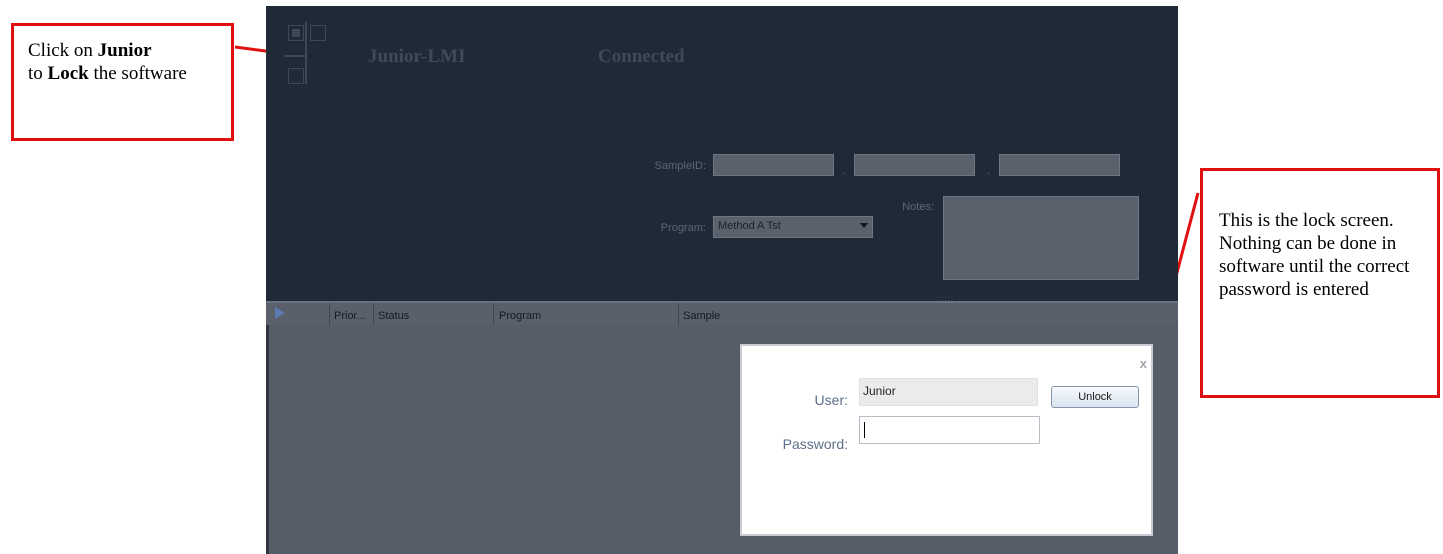 The height and width of the screenshot is (554, 1443). Describe the element at coordinates (949, 430) in the screenshot. I see `password-field` at that location.